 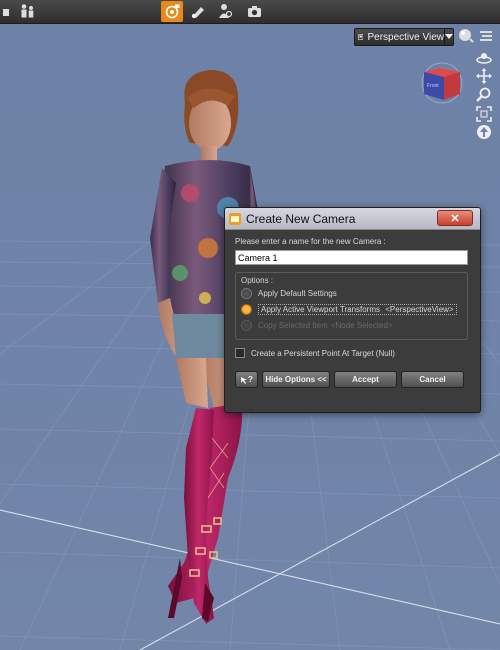 What do you see at coordinates (466, 36) in the screenshot?
I see `sphere-icon` at bounding box center [466, 36].